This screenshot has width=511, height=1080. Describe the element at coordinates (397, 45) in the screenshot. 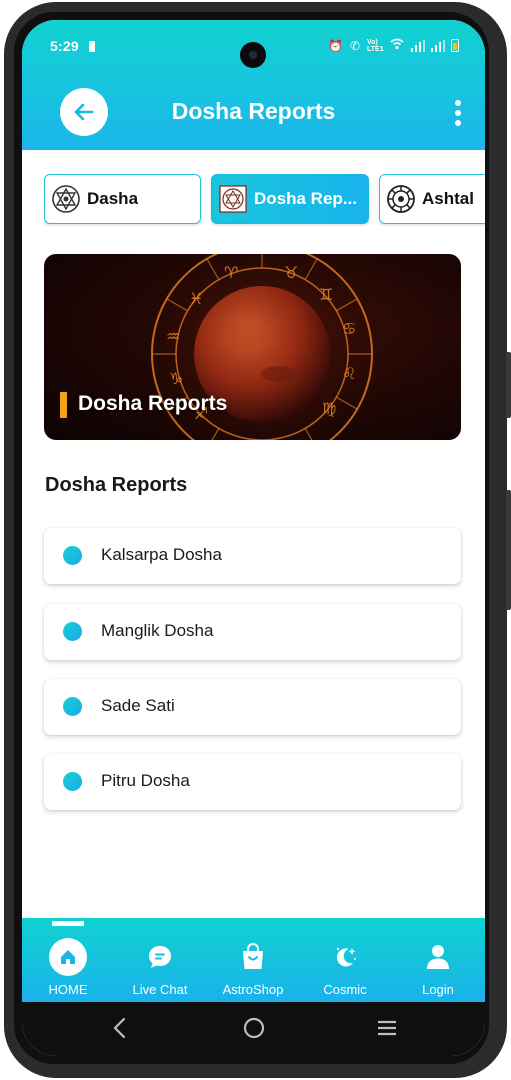

I see `wifi-icon` at that location.